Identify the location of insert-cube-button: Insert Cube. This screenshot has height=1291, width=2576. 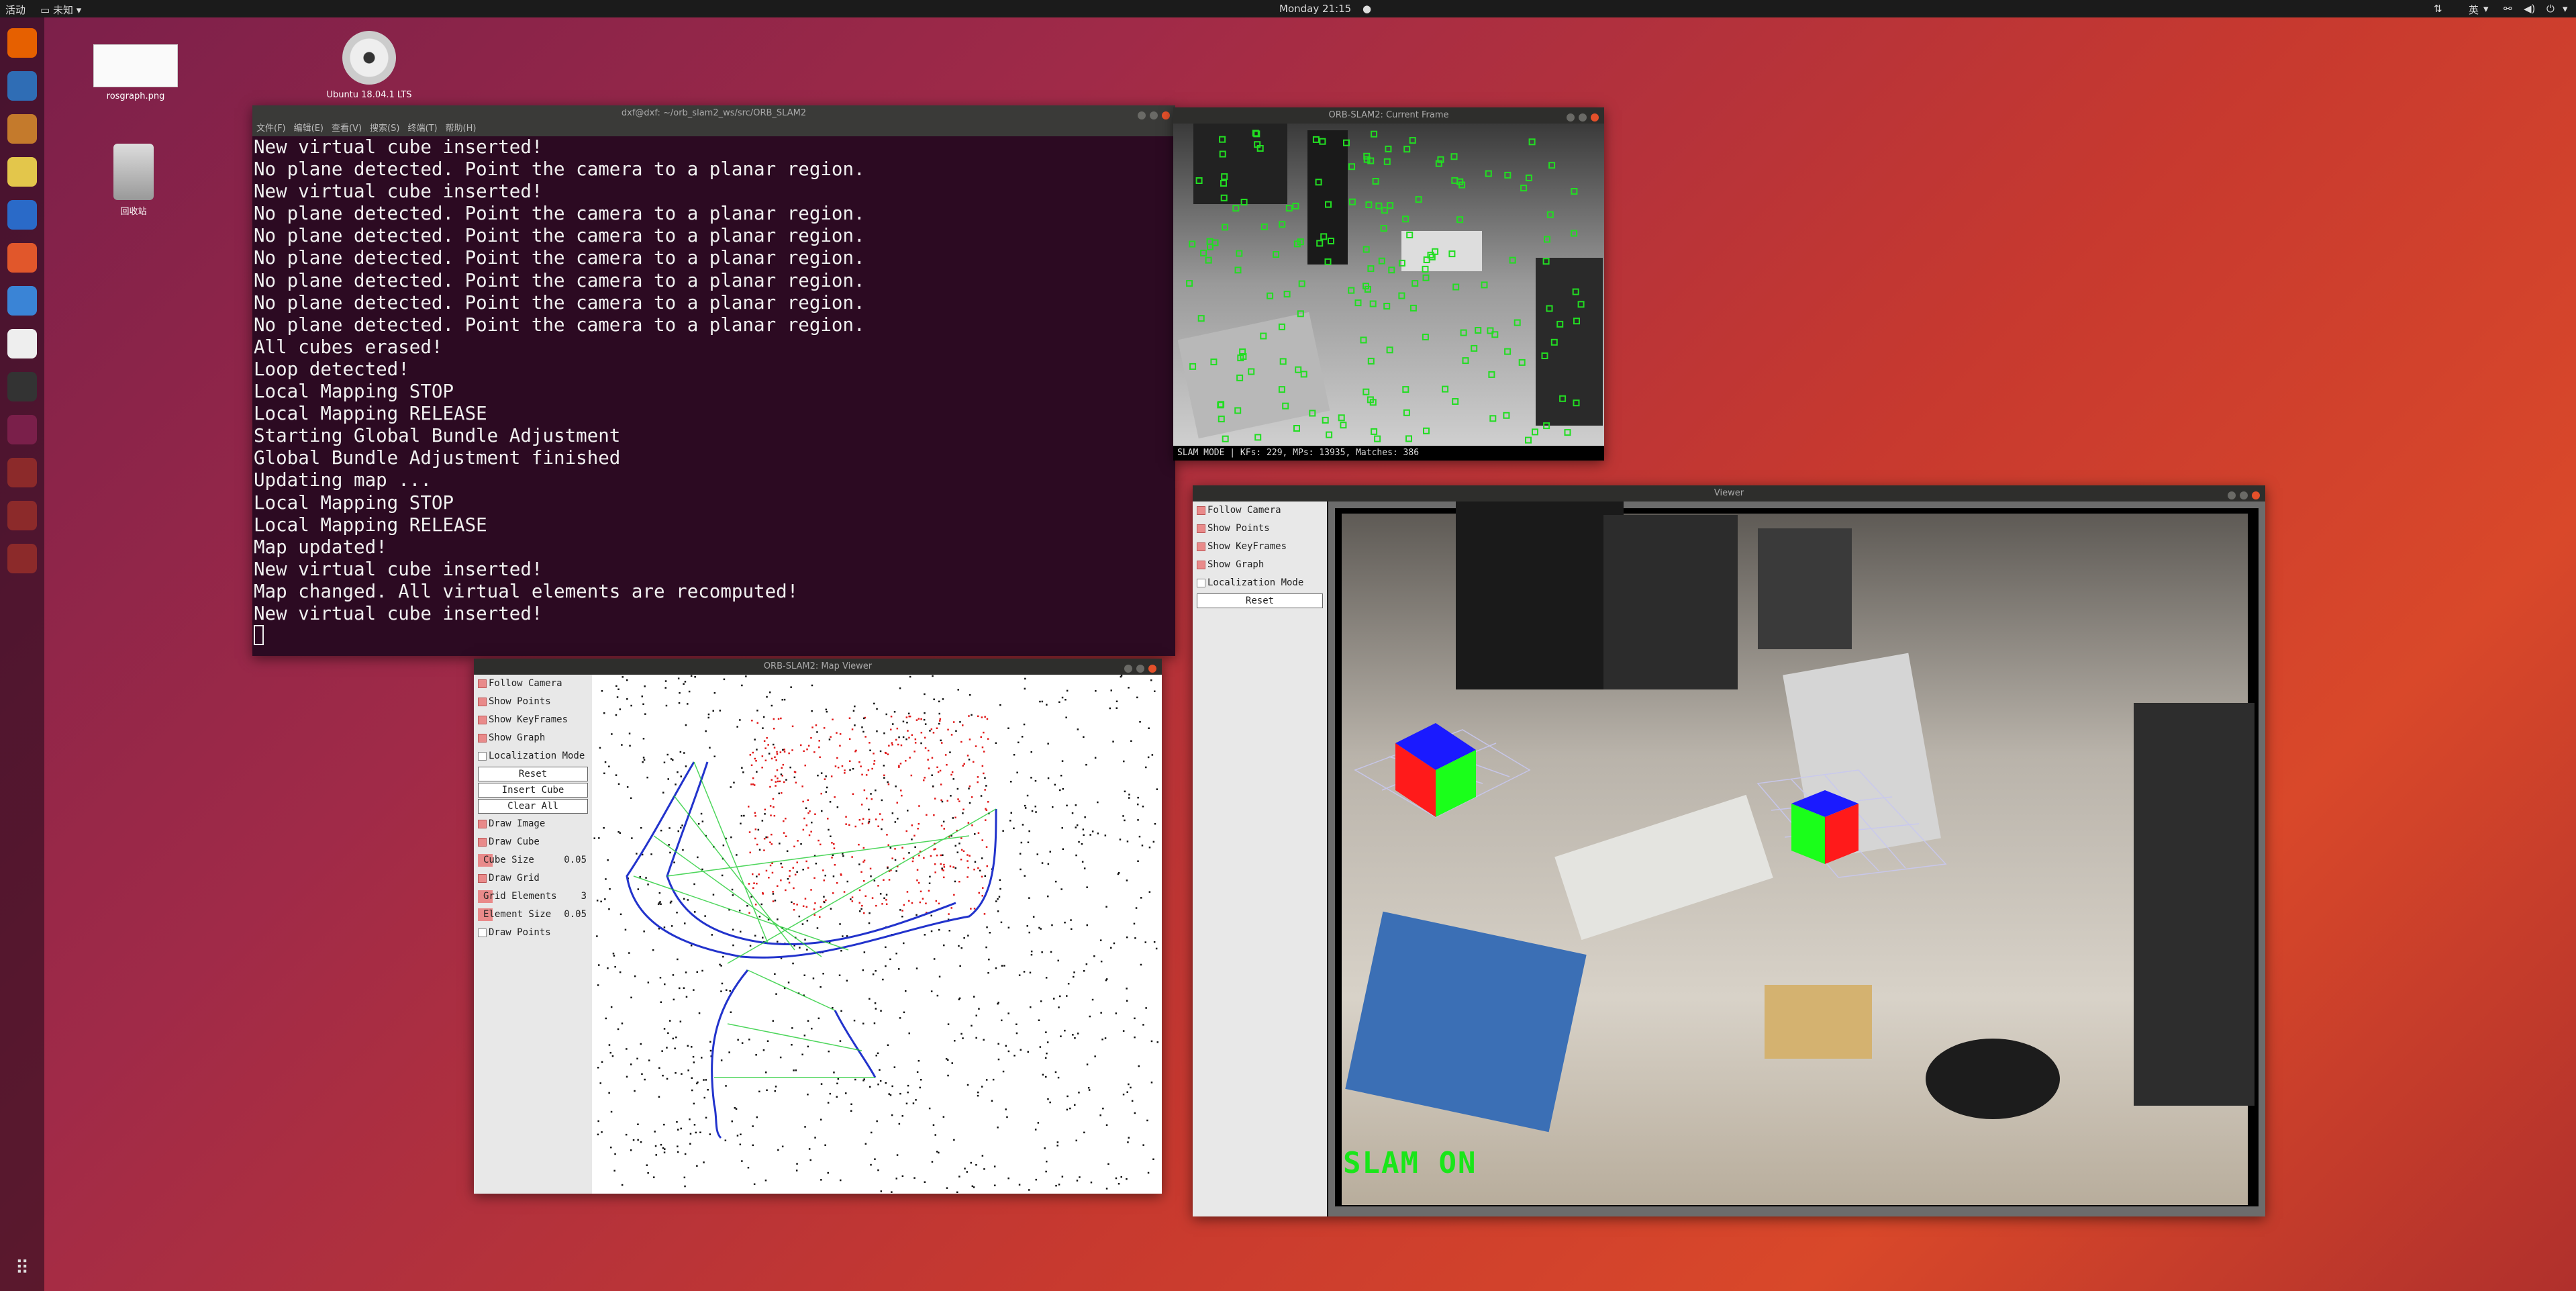
(533, 790).